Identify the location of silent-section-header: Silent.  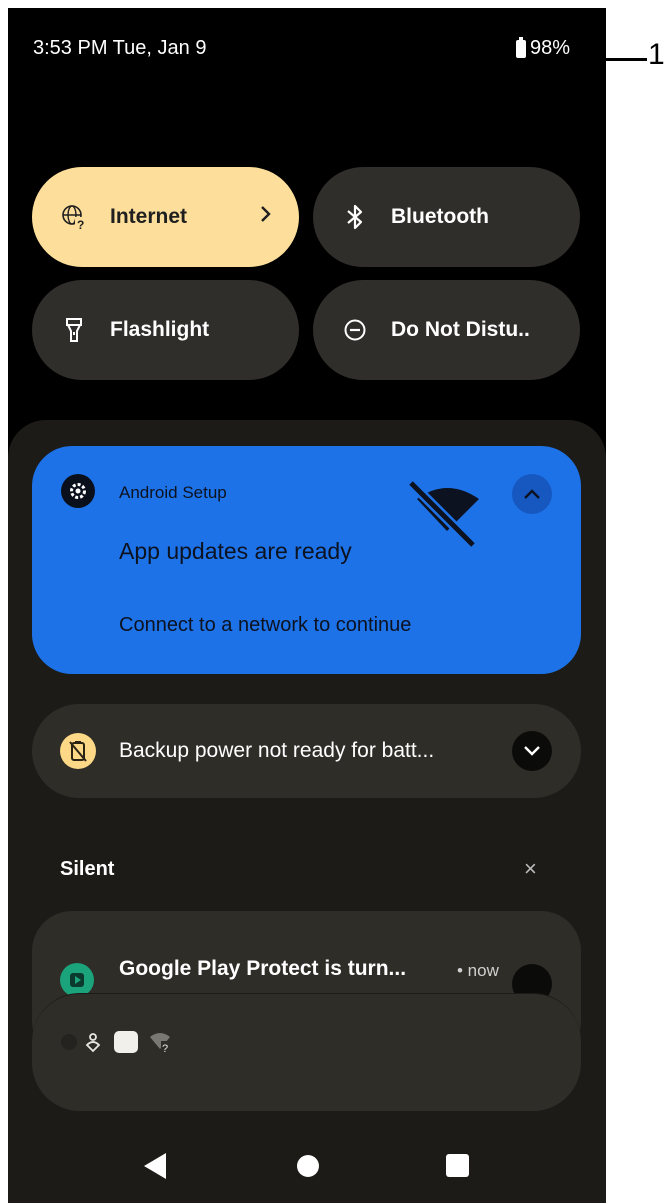
(87, 869).